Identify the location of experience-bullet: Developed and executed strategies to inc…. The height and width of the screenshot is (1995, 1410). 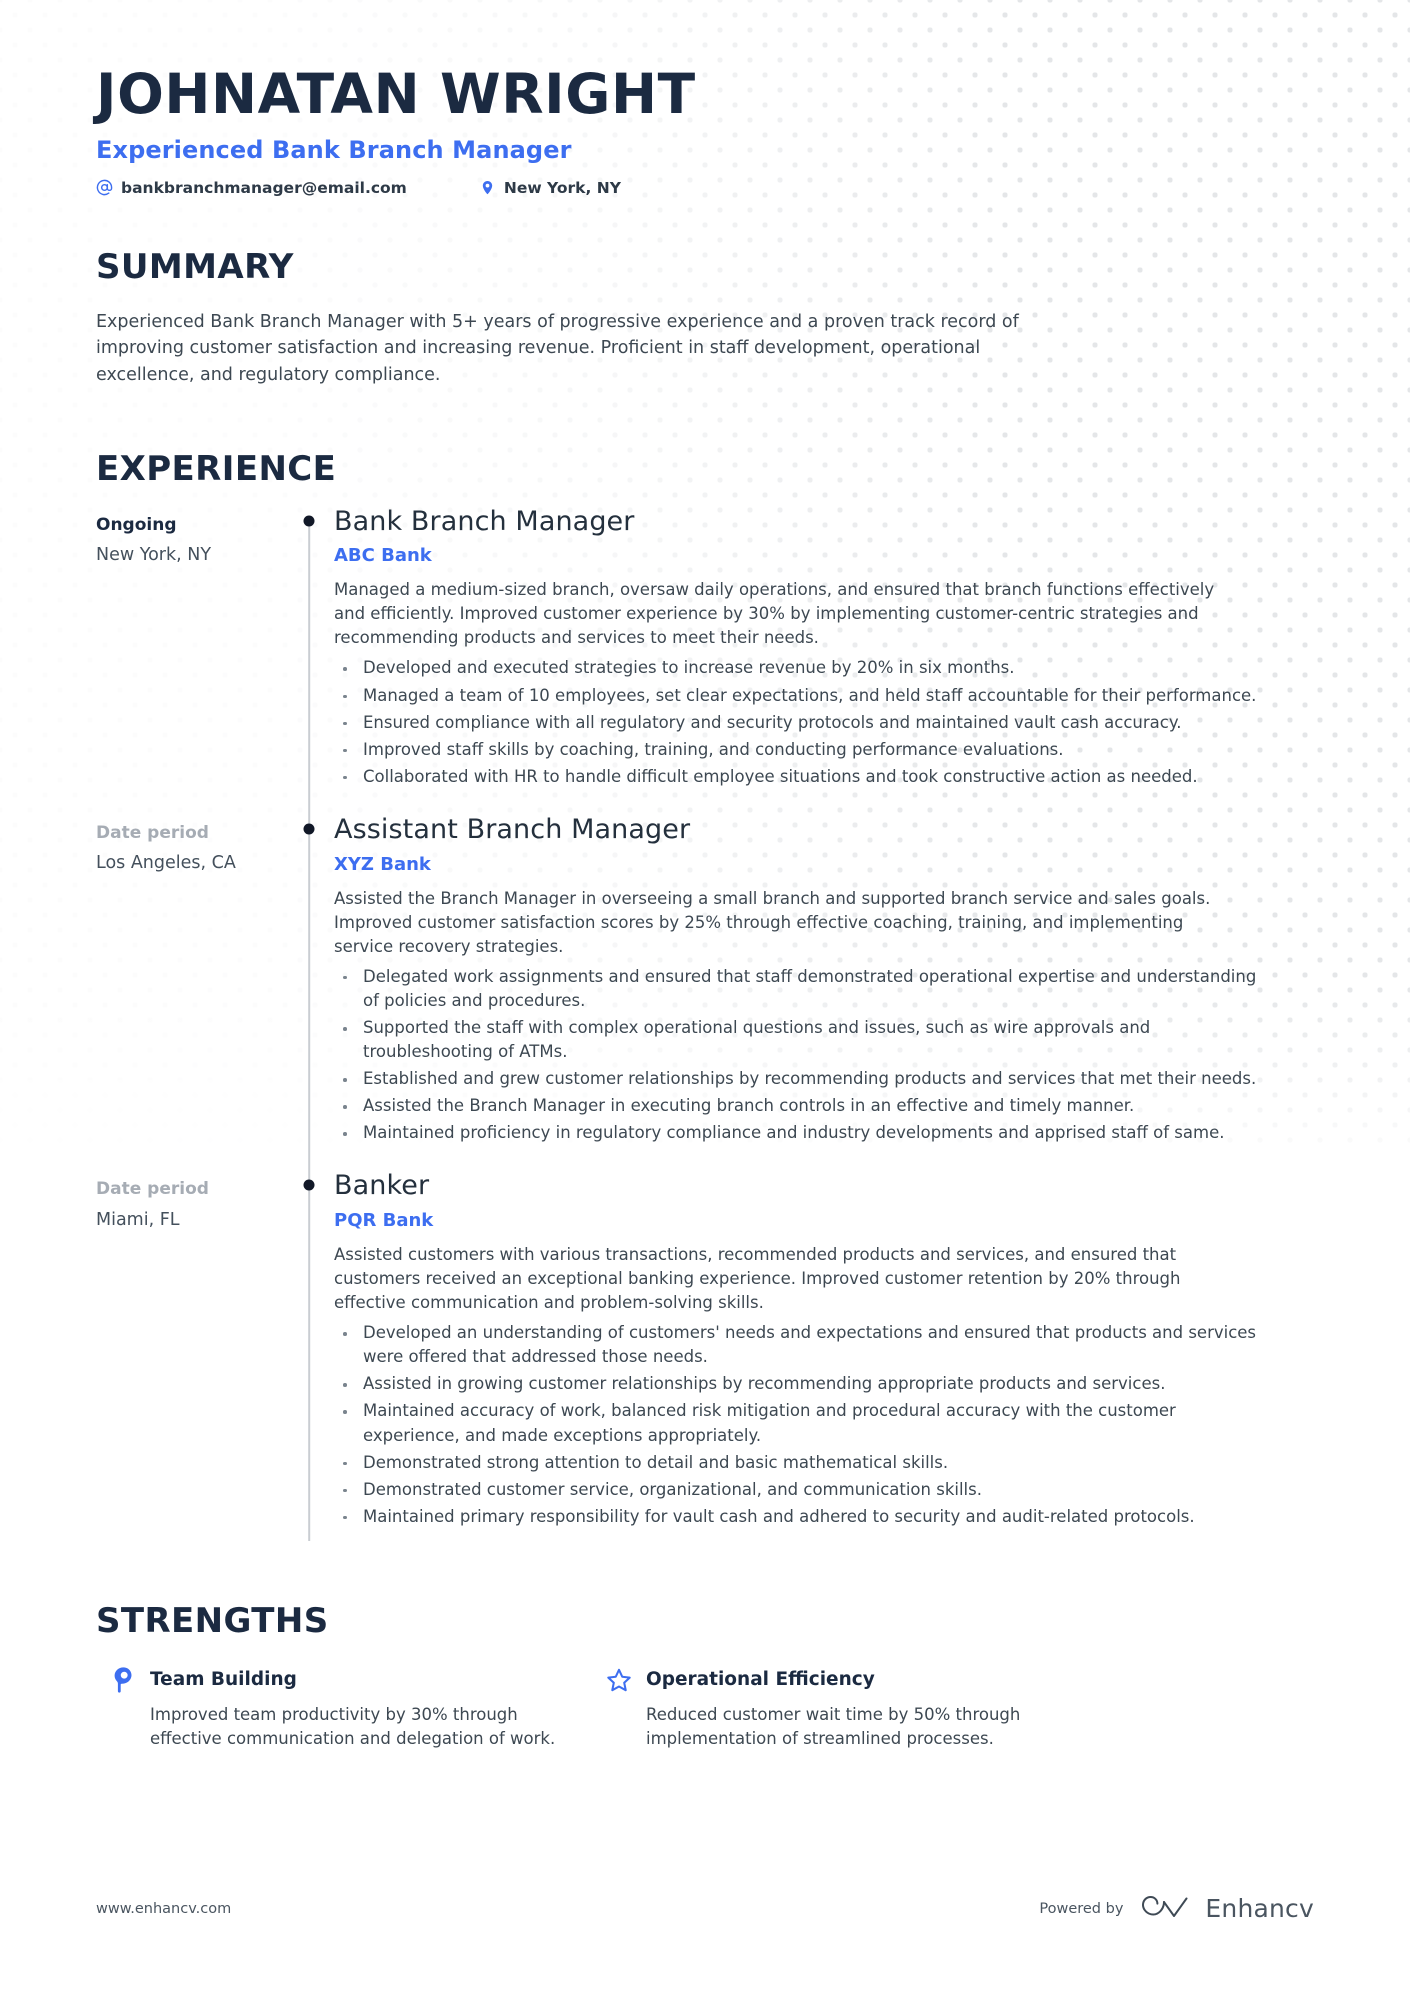
(804, 668).